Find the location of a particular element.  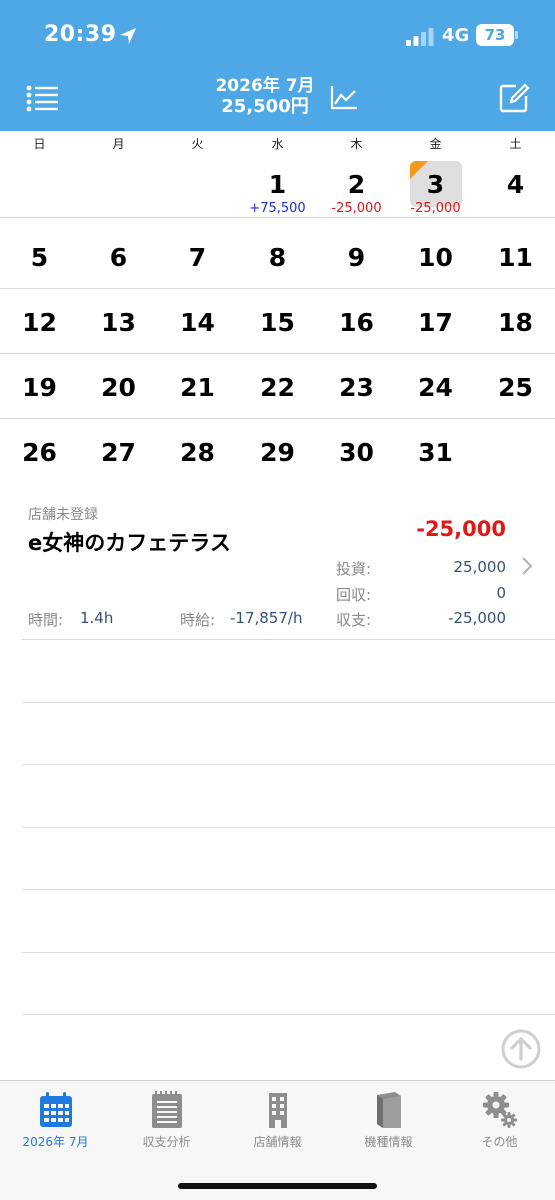

calendar-day-16: 16 is located at coordinates (356, 321).